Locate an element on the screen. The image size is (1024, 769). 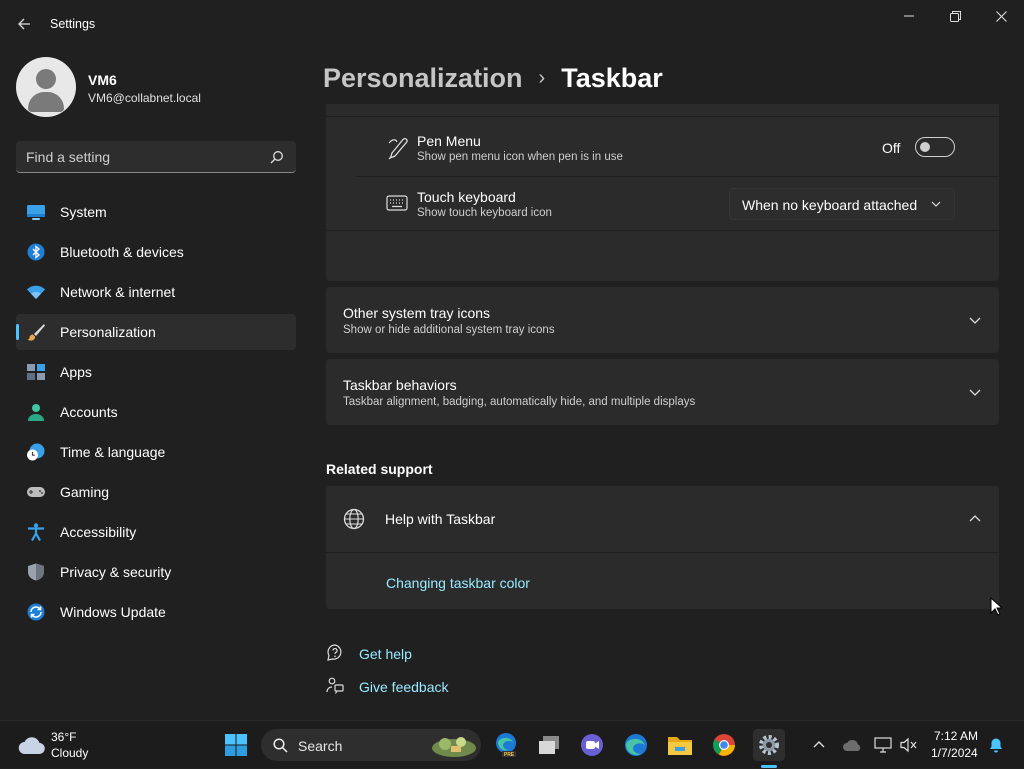
sidebar-item-personalization: Personalization is located at coordinates (156, 332).